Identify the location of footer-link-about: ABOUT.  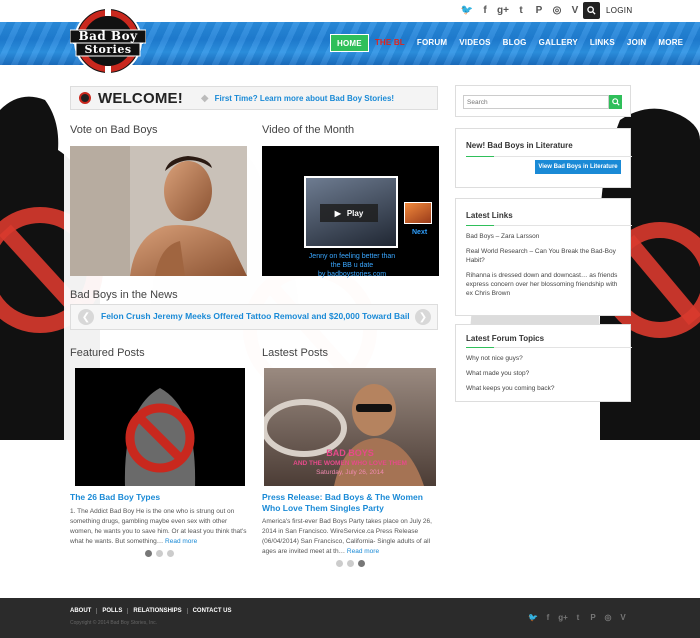
(84, 611).